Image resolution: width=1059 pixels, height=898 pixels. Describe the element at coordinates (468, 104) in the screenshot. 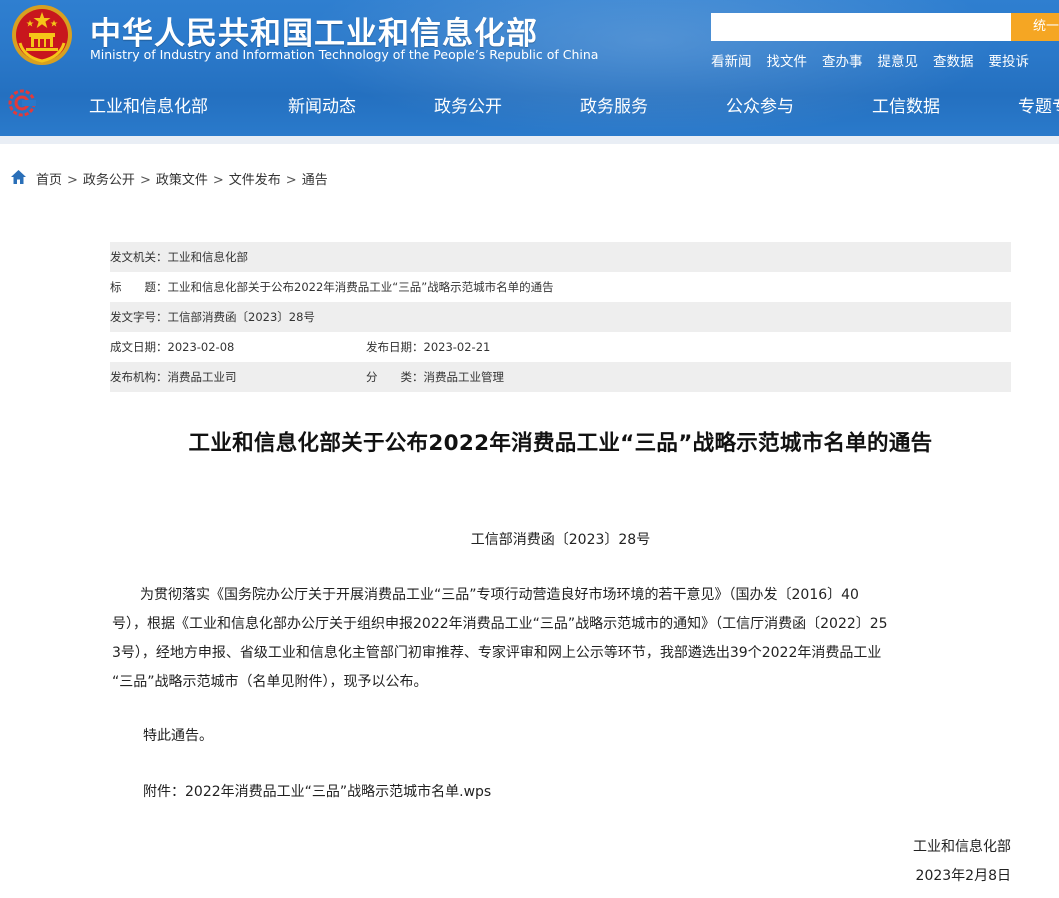

I see `nav-item-government-affairs: 政务公开` at that location.